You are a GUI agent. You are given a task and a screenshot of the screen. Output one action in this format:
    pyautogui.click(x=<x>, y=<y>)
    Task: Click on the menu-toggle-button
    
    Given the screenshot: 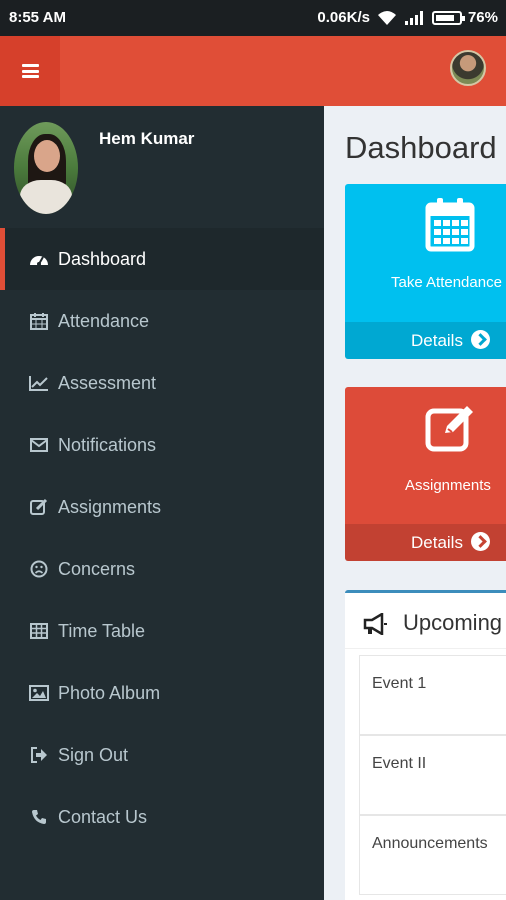 What is the action you would take?
    pyautogui.click(x=30, y=71)
    